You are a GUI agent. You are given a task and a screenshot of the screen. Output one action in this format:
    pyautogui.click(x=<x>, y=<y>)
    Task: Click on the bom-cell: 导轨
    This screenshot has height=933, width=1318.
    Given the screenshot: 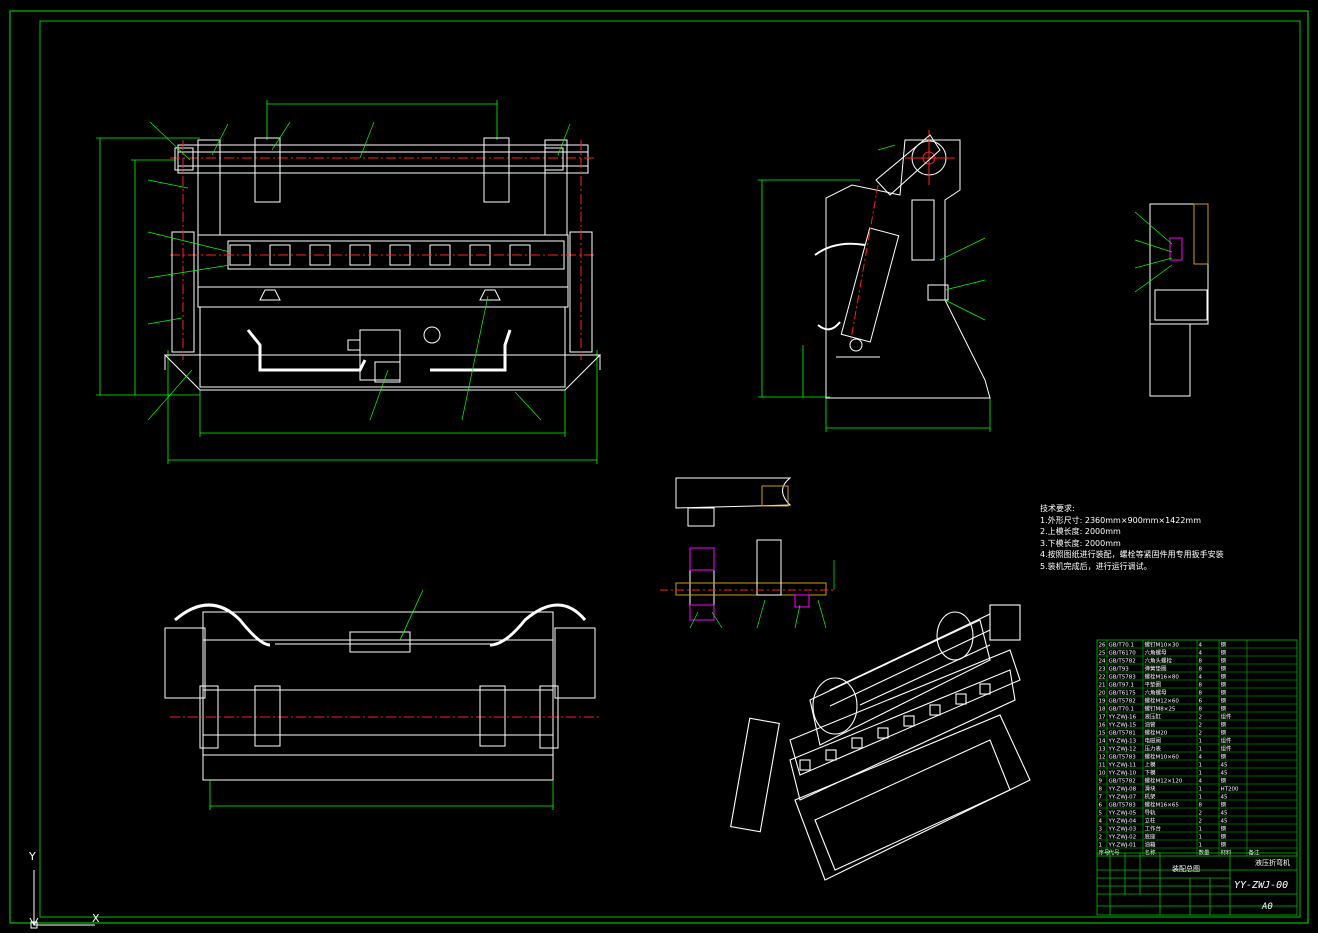 What is the action you would take?
    pyautogui.click(x=1151, y=812)
    